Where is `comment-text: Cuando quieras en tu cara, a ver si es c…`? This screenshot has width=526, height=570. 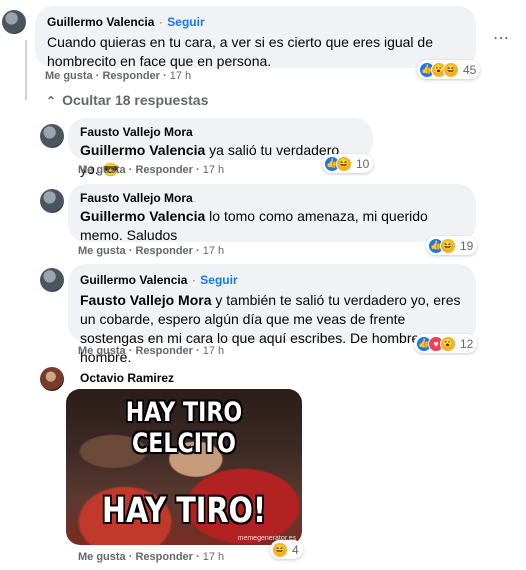
comment-text: Cuando quieras en tu cara, a ver si es c… is located at coordinates (240, 51).